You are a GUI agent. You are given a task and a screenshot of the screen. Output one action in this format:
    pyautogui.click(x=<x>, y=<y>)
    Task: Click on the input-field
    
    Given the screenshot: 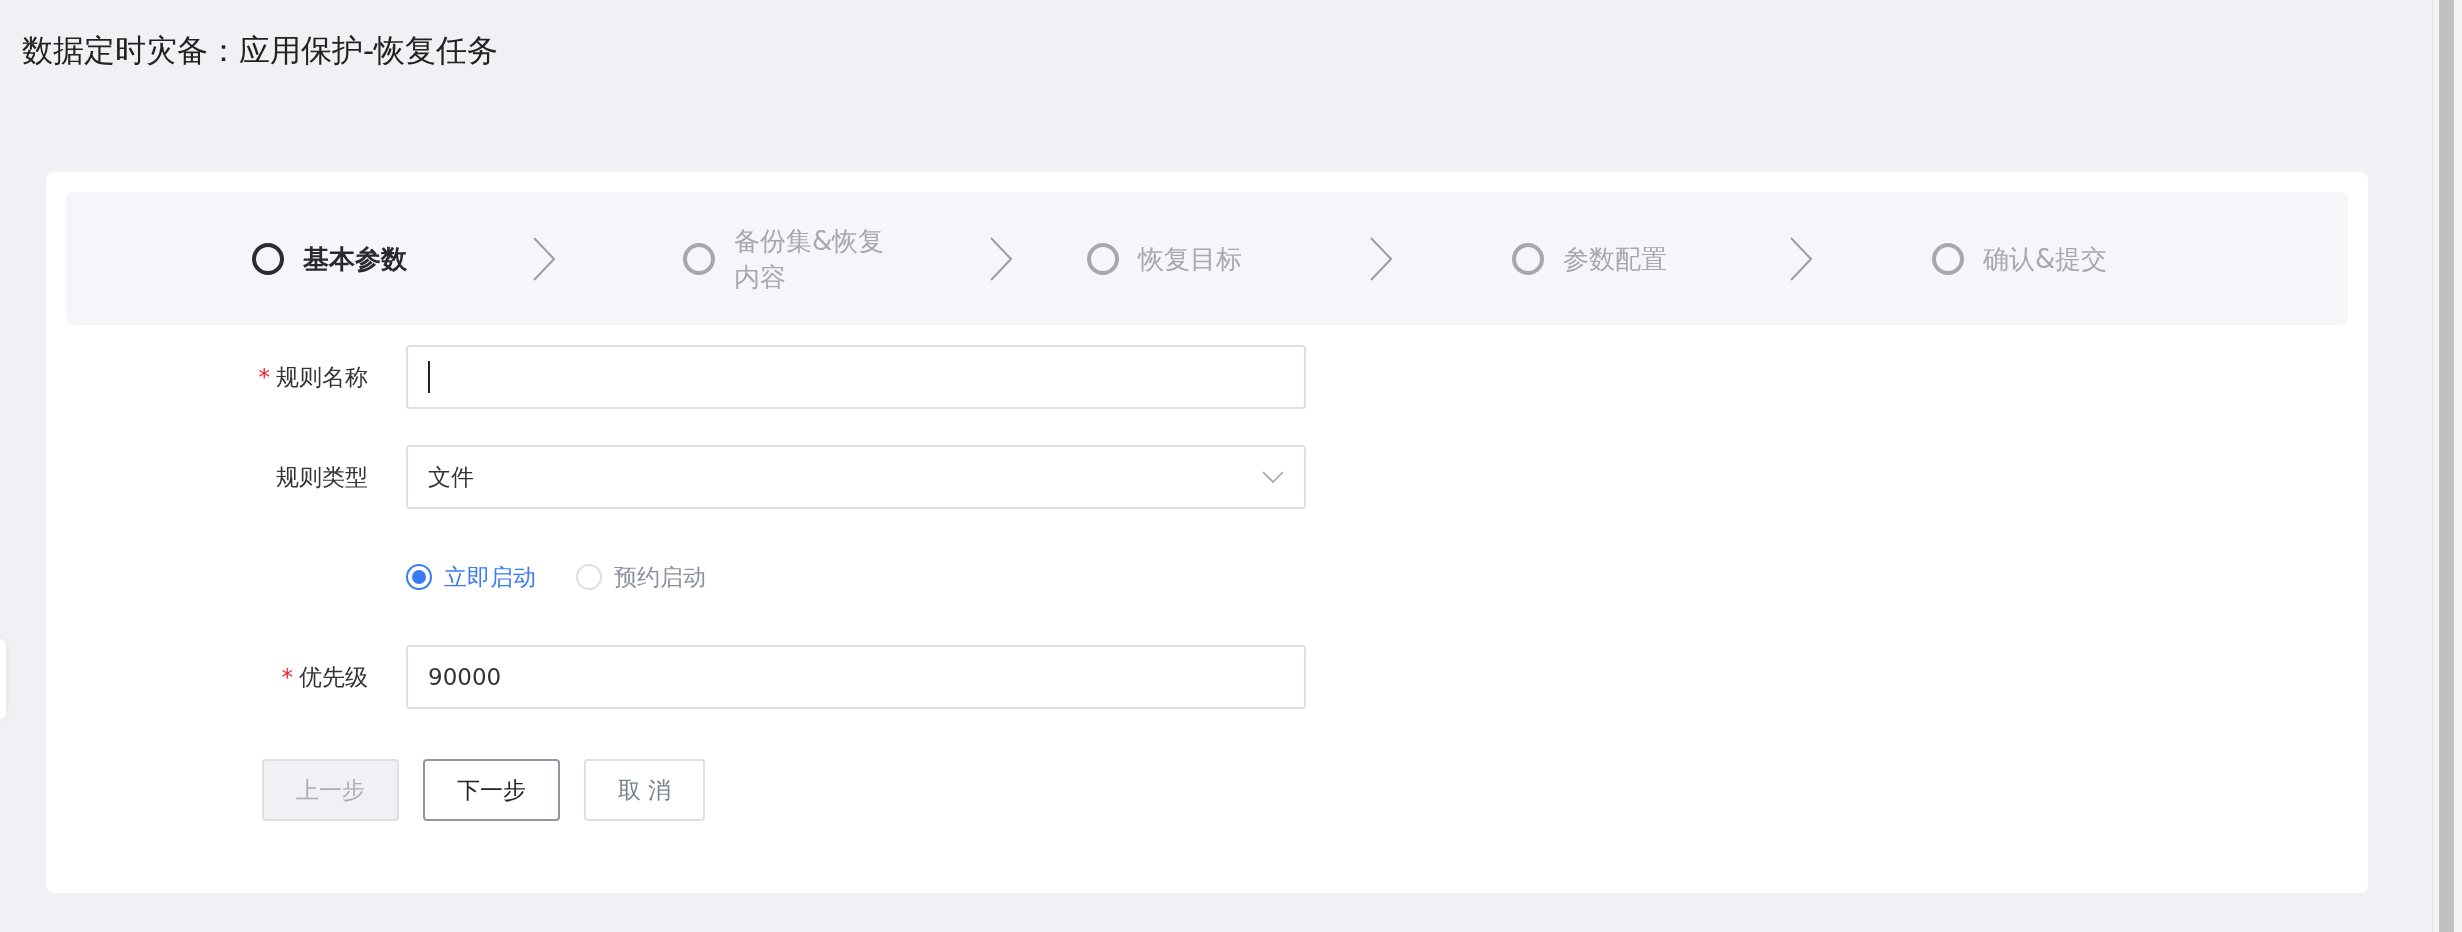 What is the action you would take?
    pyautogui.click(x=856, y=377)
    